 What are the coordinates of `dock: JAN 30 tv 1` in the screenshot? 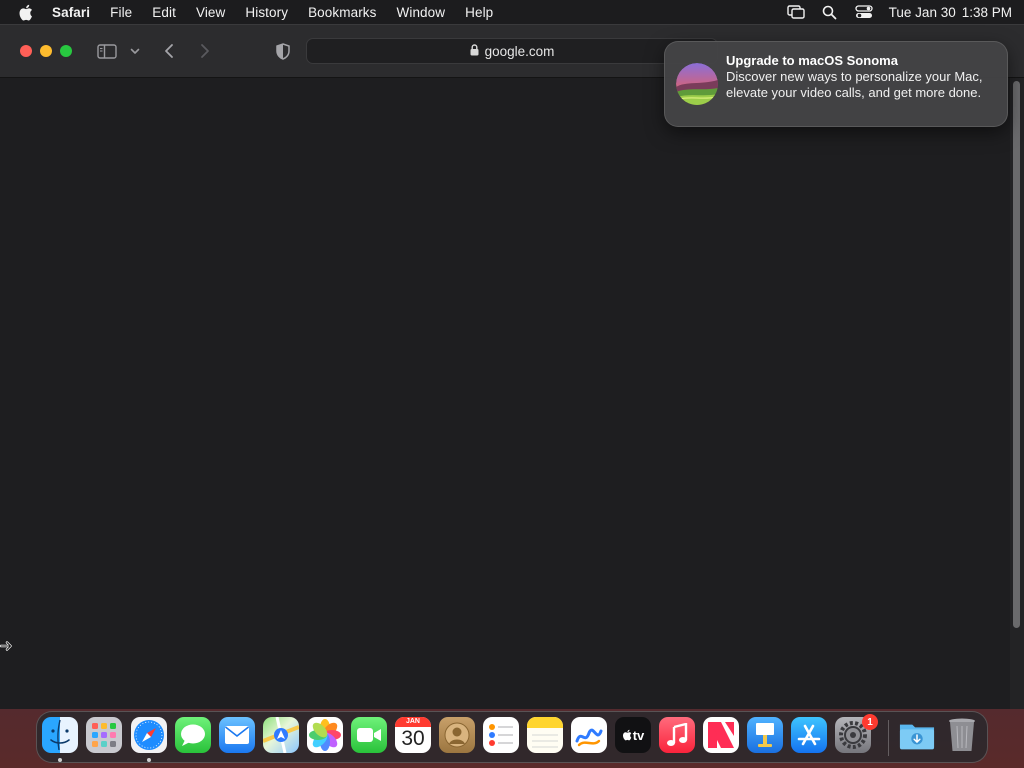 It's located at (512, 737).